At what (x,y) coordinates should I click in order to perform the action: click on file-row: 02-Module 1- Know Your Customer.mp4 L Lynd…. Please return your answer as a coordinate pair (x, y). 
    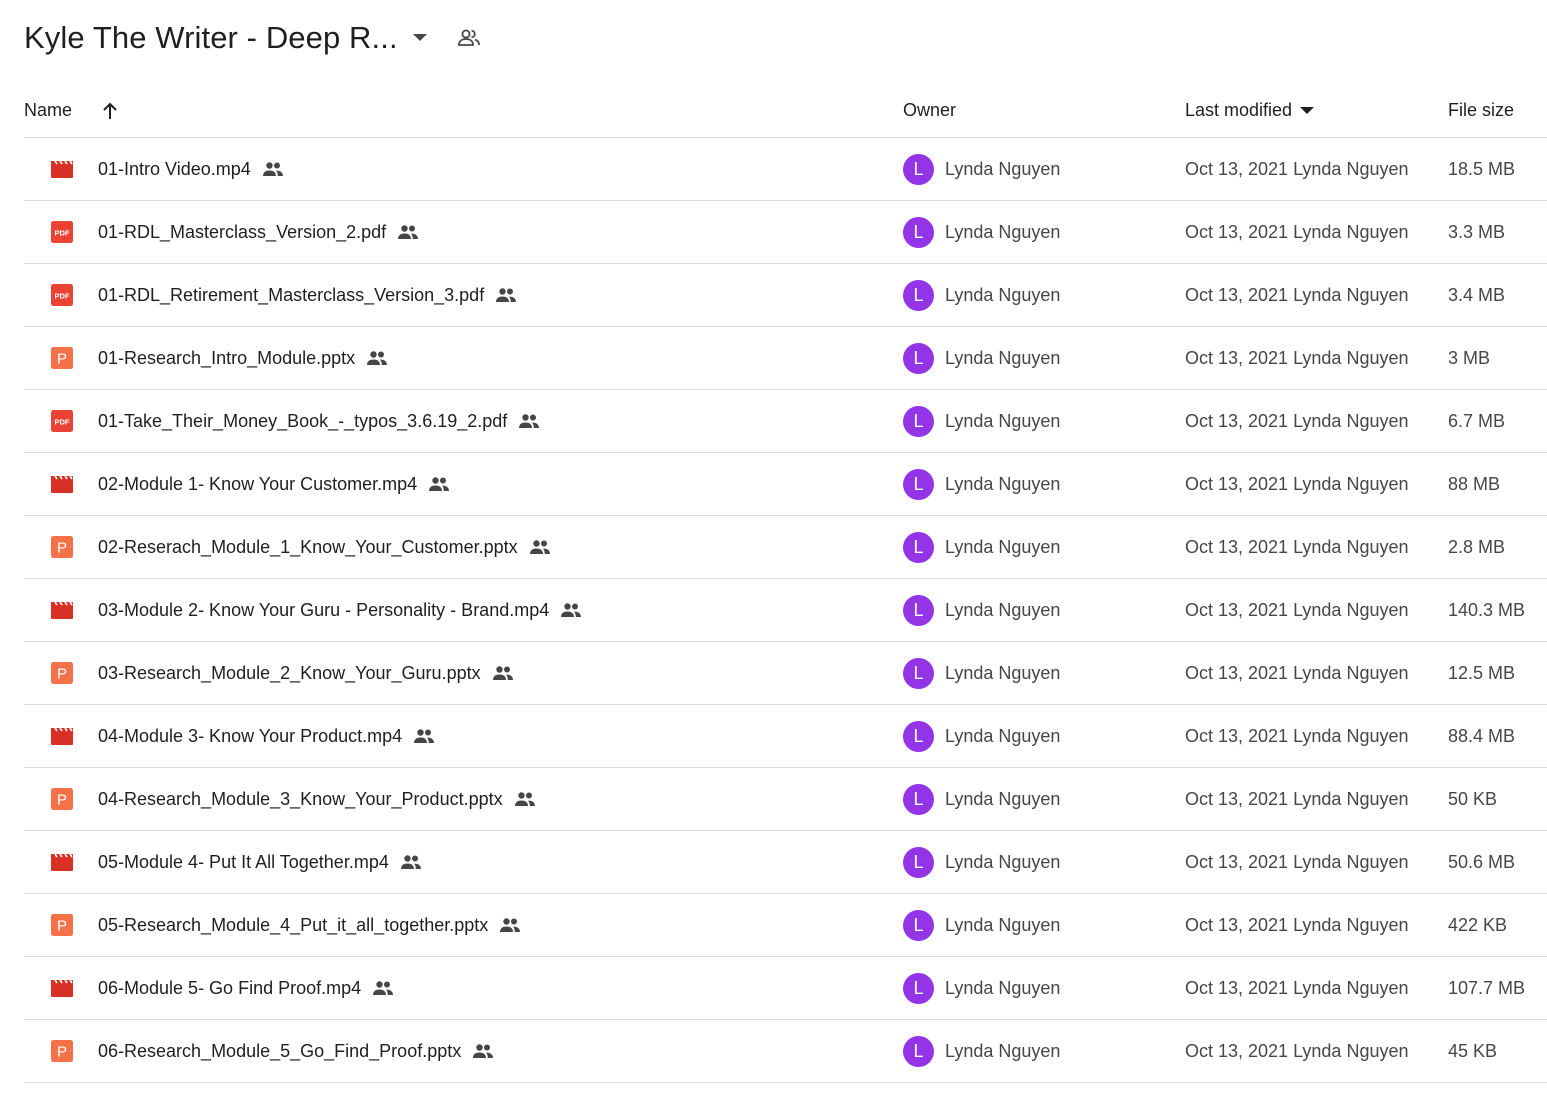
    Looking at the image, I should click on (785, 484).